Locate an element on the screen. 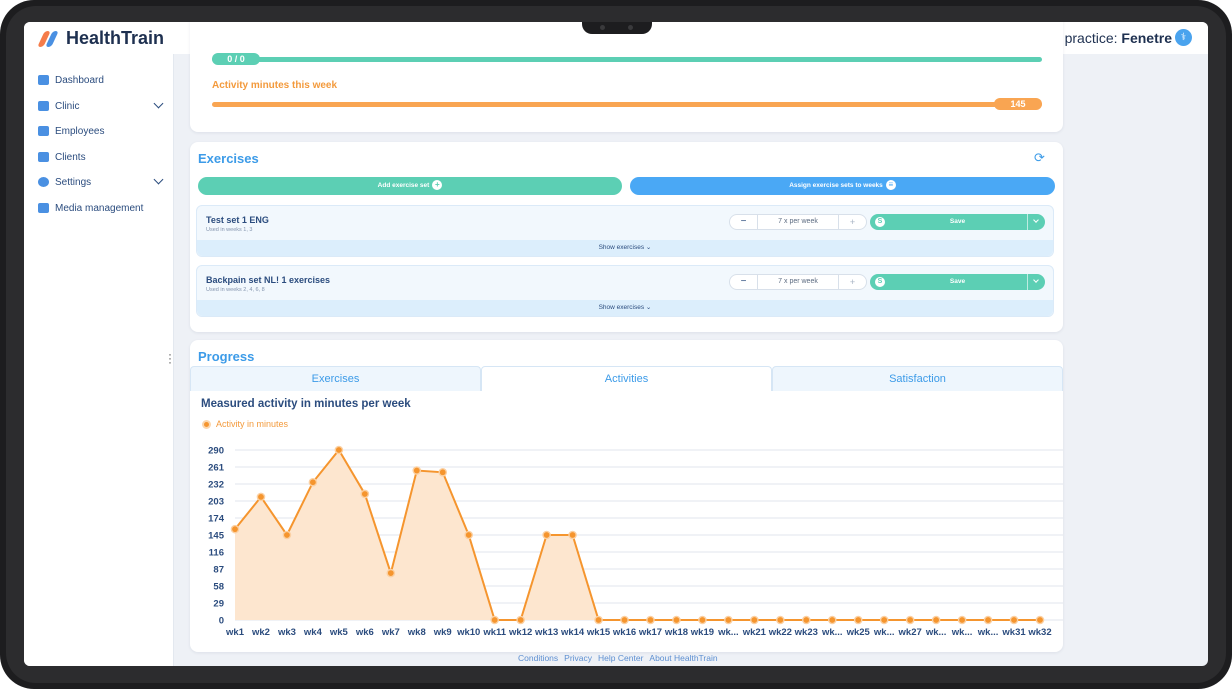 The height and width of the screenshot is (689, 1232). tab-satisfaction: Satisfaction is located at coordinates (917, 378).